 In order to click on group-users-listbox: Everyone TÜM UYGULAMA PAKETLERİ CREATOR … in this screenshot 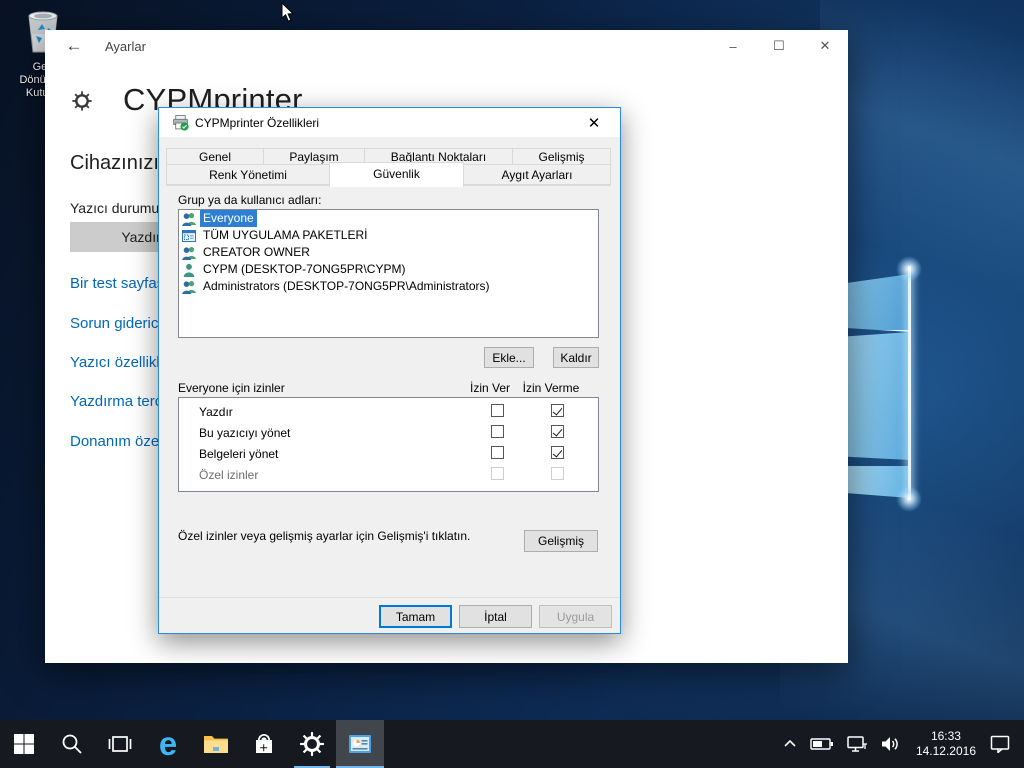, I will do `click(388, 273)`.